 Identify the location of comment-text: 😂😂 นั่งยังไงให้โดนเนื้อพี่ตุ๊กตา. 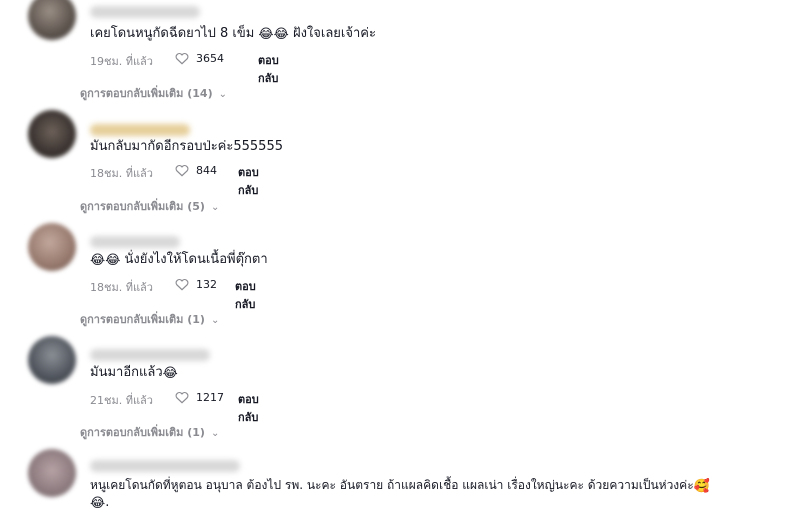
(179, 260).